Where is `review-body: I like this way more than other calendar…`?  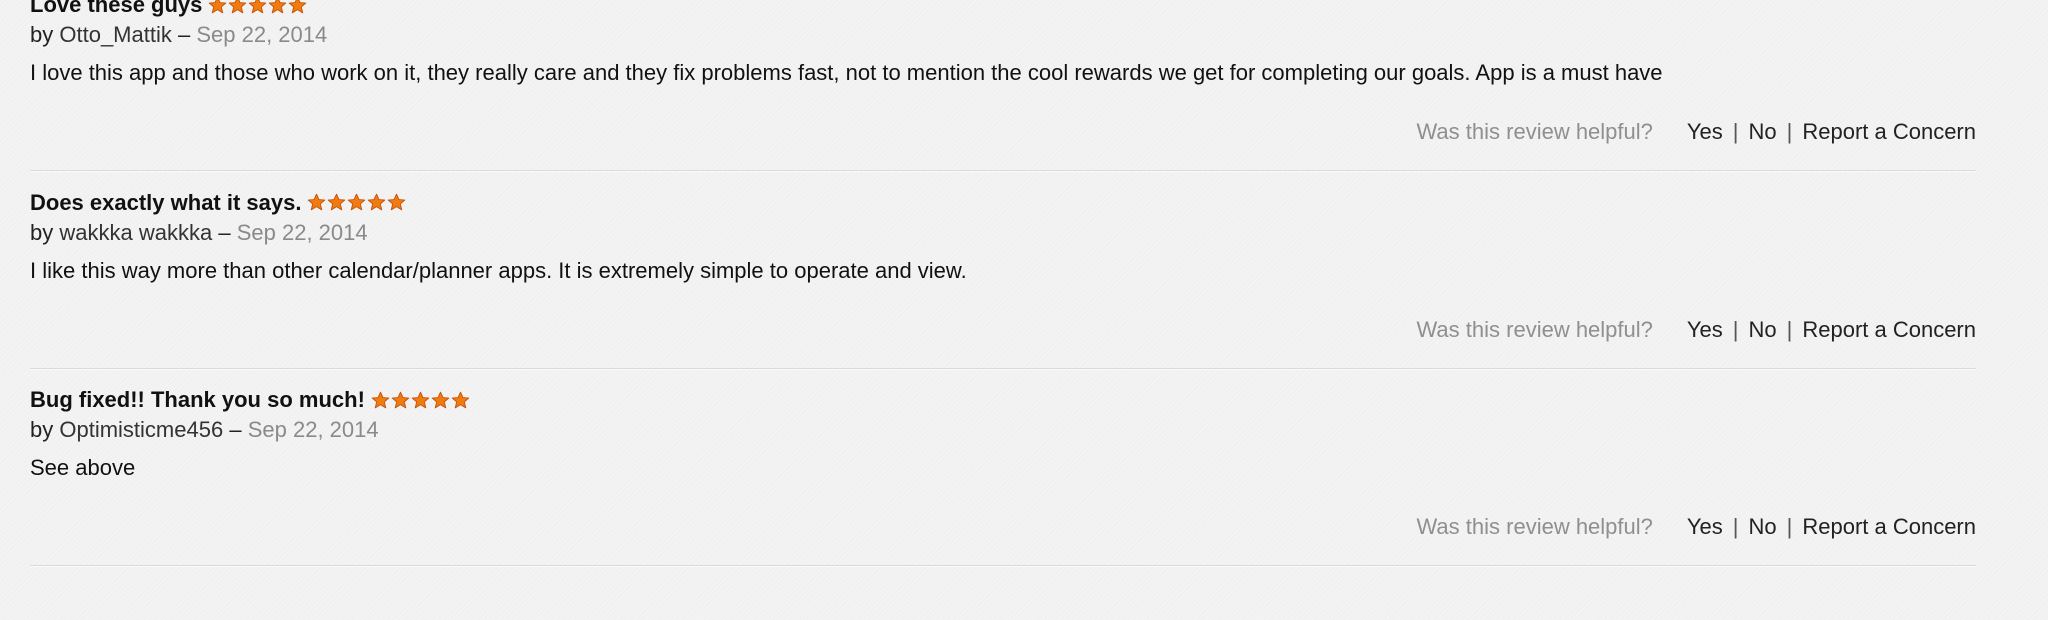 review-body: I like this way more than other calendar… is located at coordinates (498, 270).